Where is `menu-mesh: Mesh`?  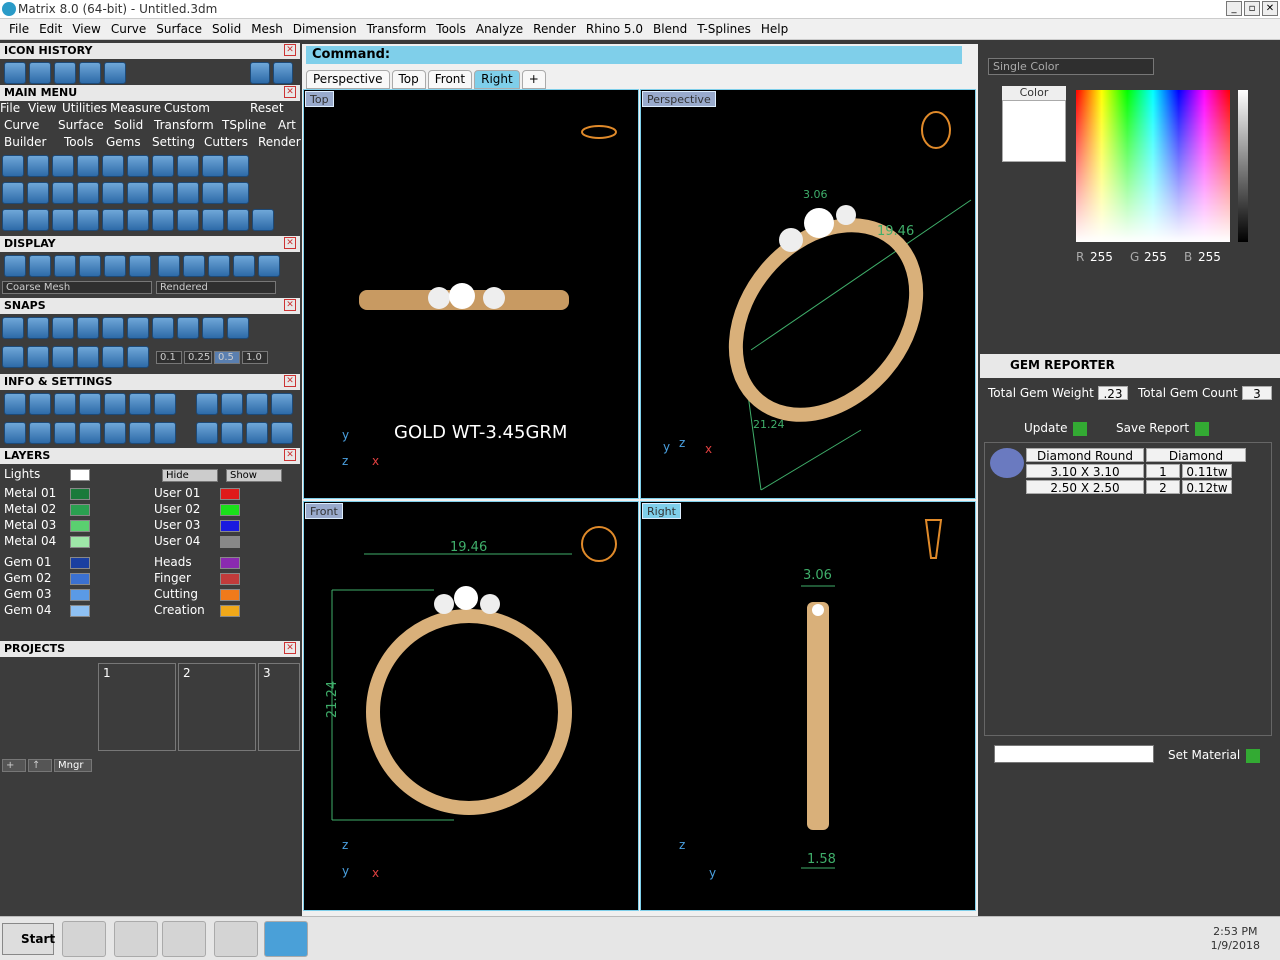
menu-mesh: Mesh is located at coordinates (267, 29).